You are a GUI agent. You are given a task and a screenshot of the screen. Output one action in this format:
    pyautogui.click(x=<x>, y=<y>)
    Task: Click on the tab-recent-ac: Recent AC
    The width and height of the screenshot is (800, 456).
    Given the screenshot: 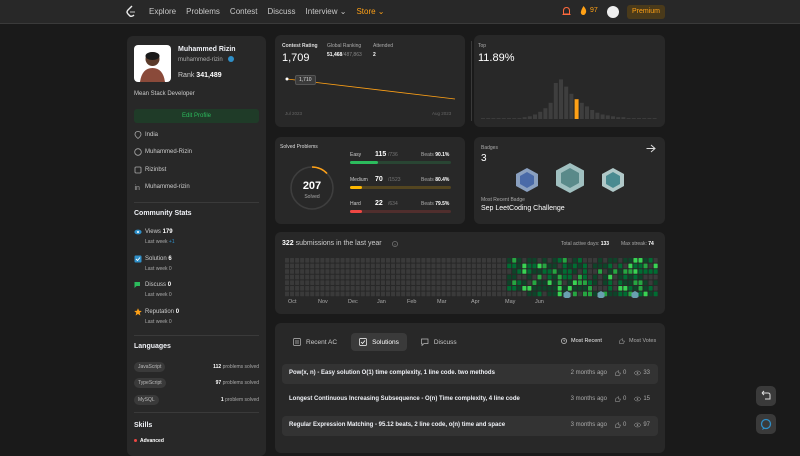 What is the action you would take?
    pyautogui.click(x=315, y=342)
    